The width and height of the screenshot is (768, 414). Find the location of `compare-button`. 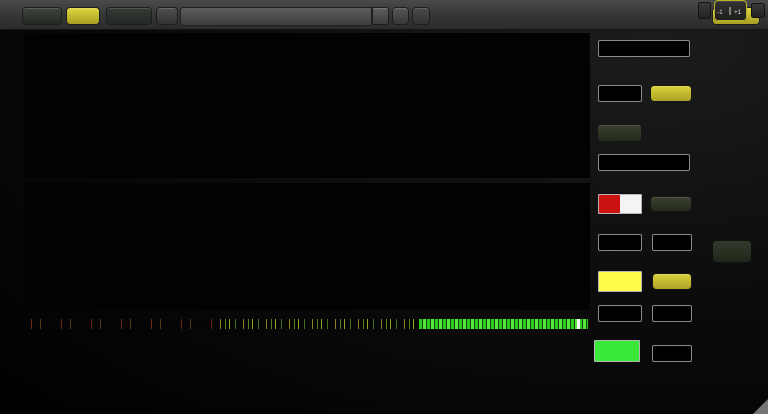

compare-button is located at coordinates (129, 16).